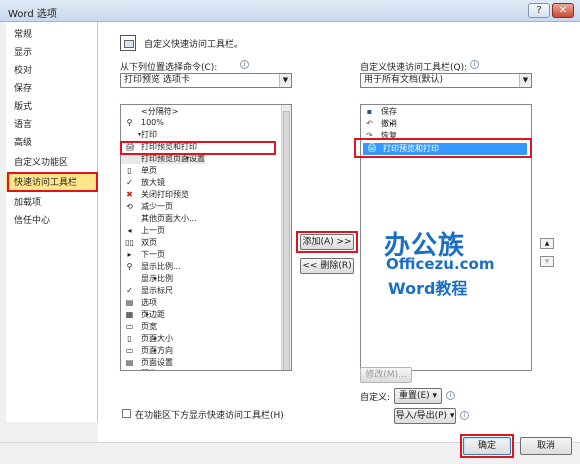 This screenshot has width=580, height=464. I want to click on close-button: ✕, so click(563, 10).